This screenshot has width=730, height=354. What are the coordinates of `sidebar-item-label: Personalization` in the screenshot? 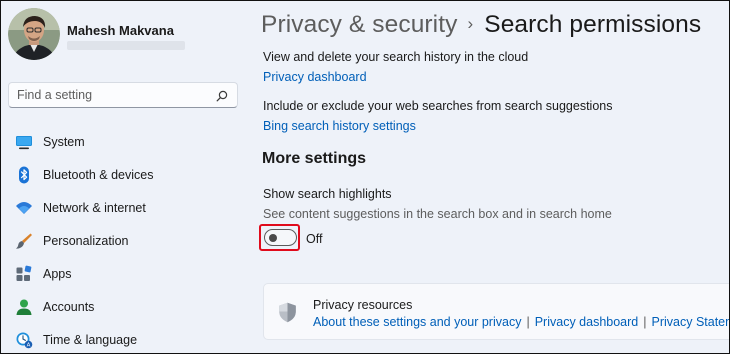 It's located at (86, 241).